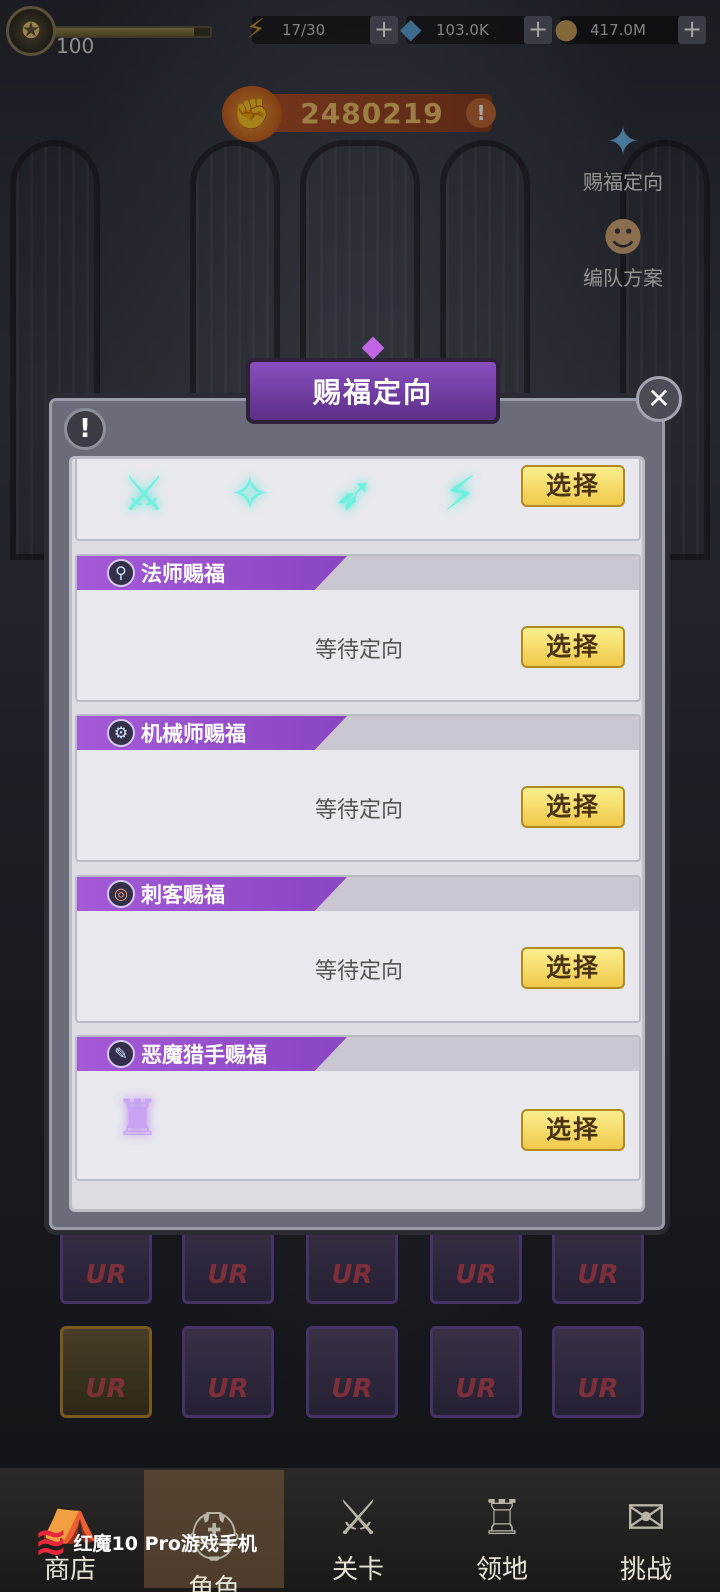 This screenshot has width=720, height=1592. Describe the element at coordinates (137, 1118) in the screenshot. I see `totem-blessing-icon: ♜` at that location.